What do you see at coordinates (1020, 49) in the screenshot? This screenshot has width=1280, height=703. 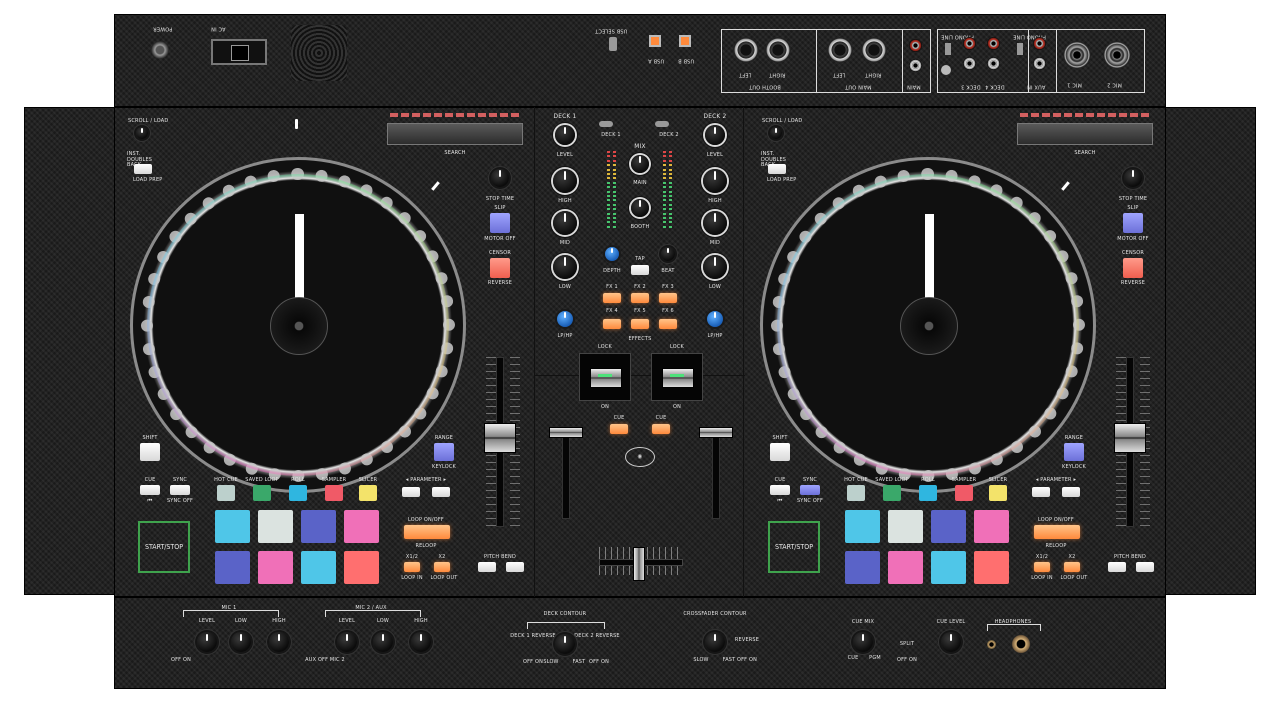 I see `deck4-phono-line-switch` at bounding box center [1020, 49].